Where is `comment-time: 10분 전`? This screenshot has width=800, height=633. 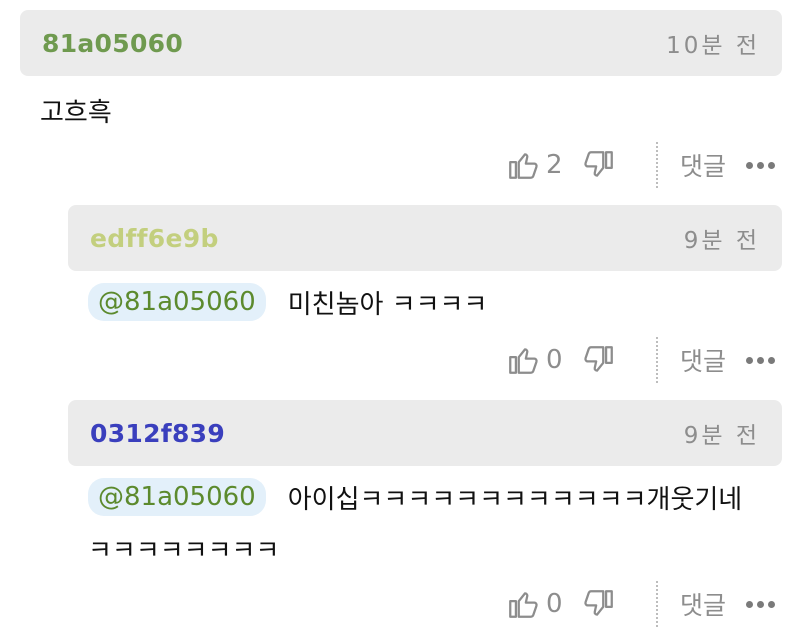 comment-time: 10분 전 is located at coordinates (713, 46).